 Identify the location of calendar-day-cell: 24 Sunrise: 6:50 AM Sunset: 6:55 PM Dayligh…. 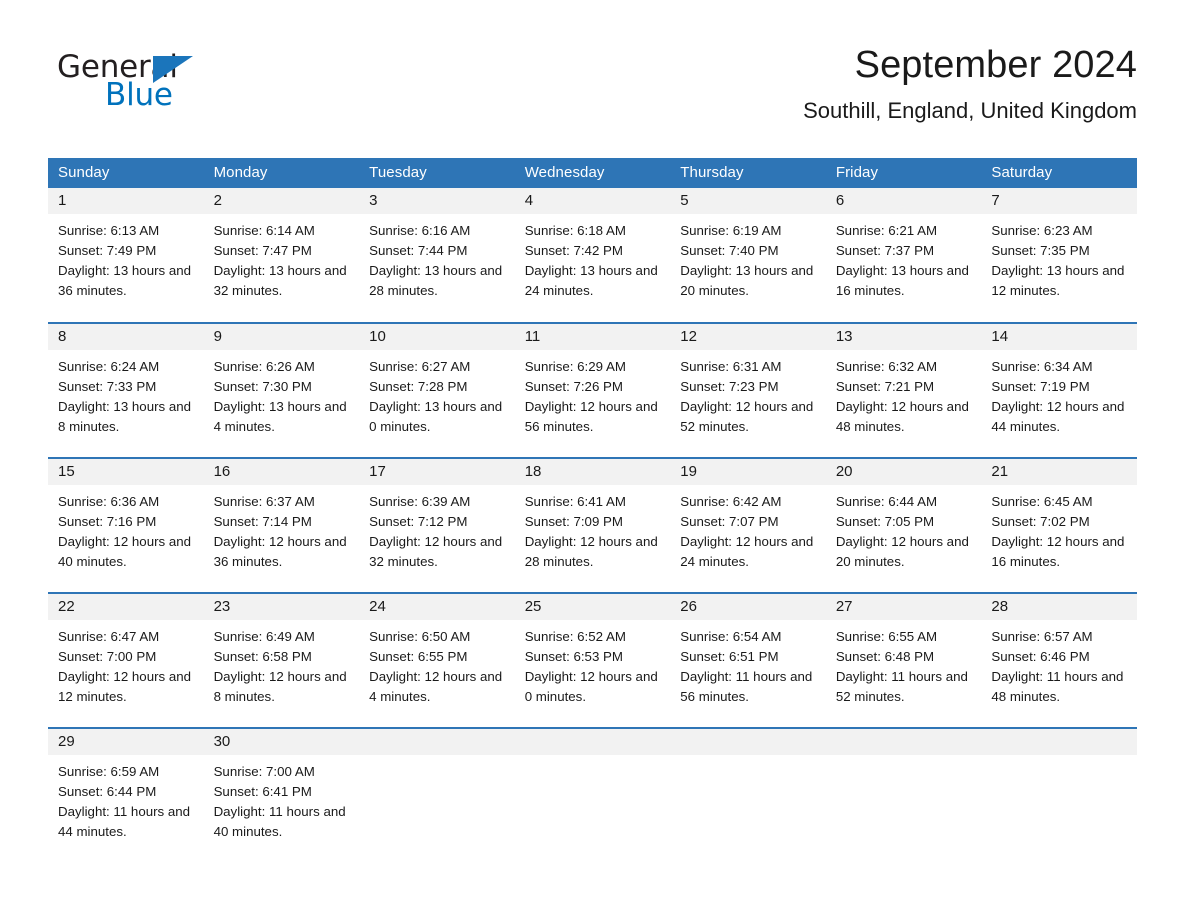
(437, 660).